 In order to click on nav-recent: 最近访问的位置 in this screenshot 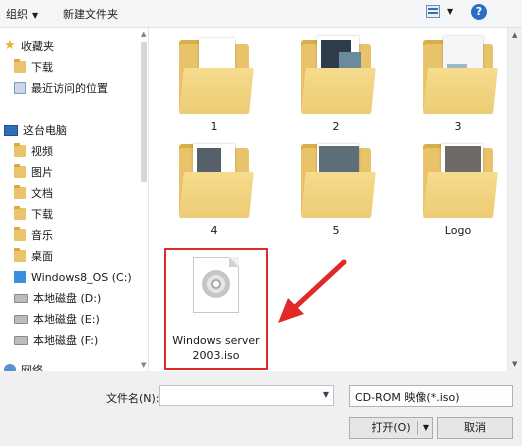, I will do `click(61, 88)`.